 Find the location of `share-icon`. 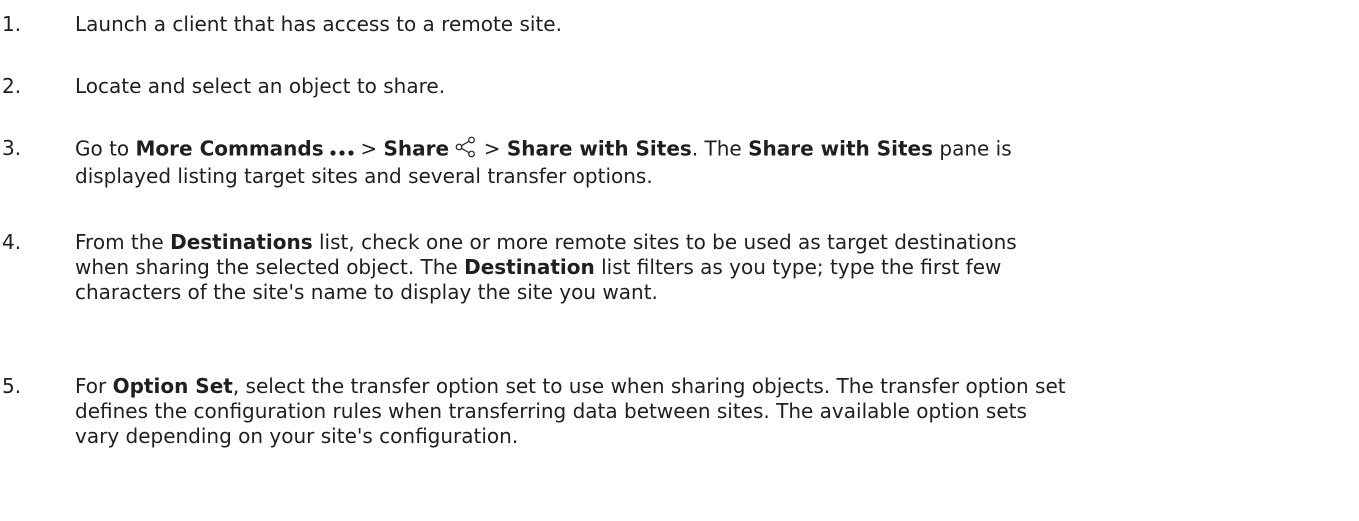

share-icon is located at coordinates (466, 150).